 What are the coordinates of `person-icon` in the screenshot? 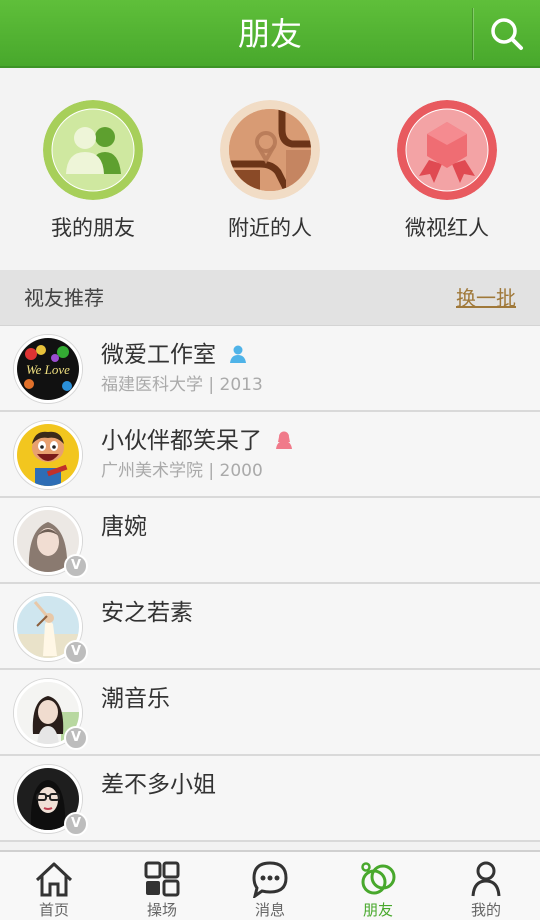 It's located at (486, 879).